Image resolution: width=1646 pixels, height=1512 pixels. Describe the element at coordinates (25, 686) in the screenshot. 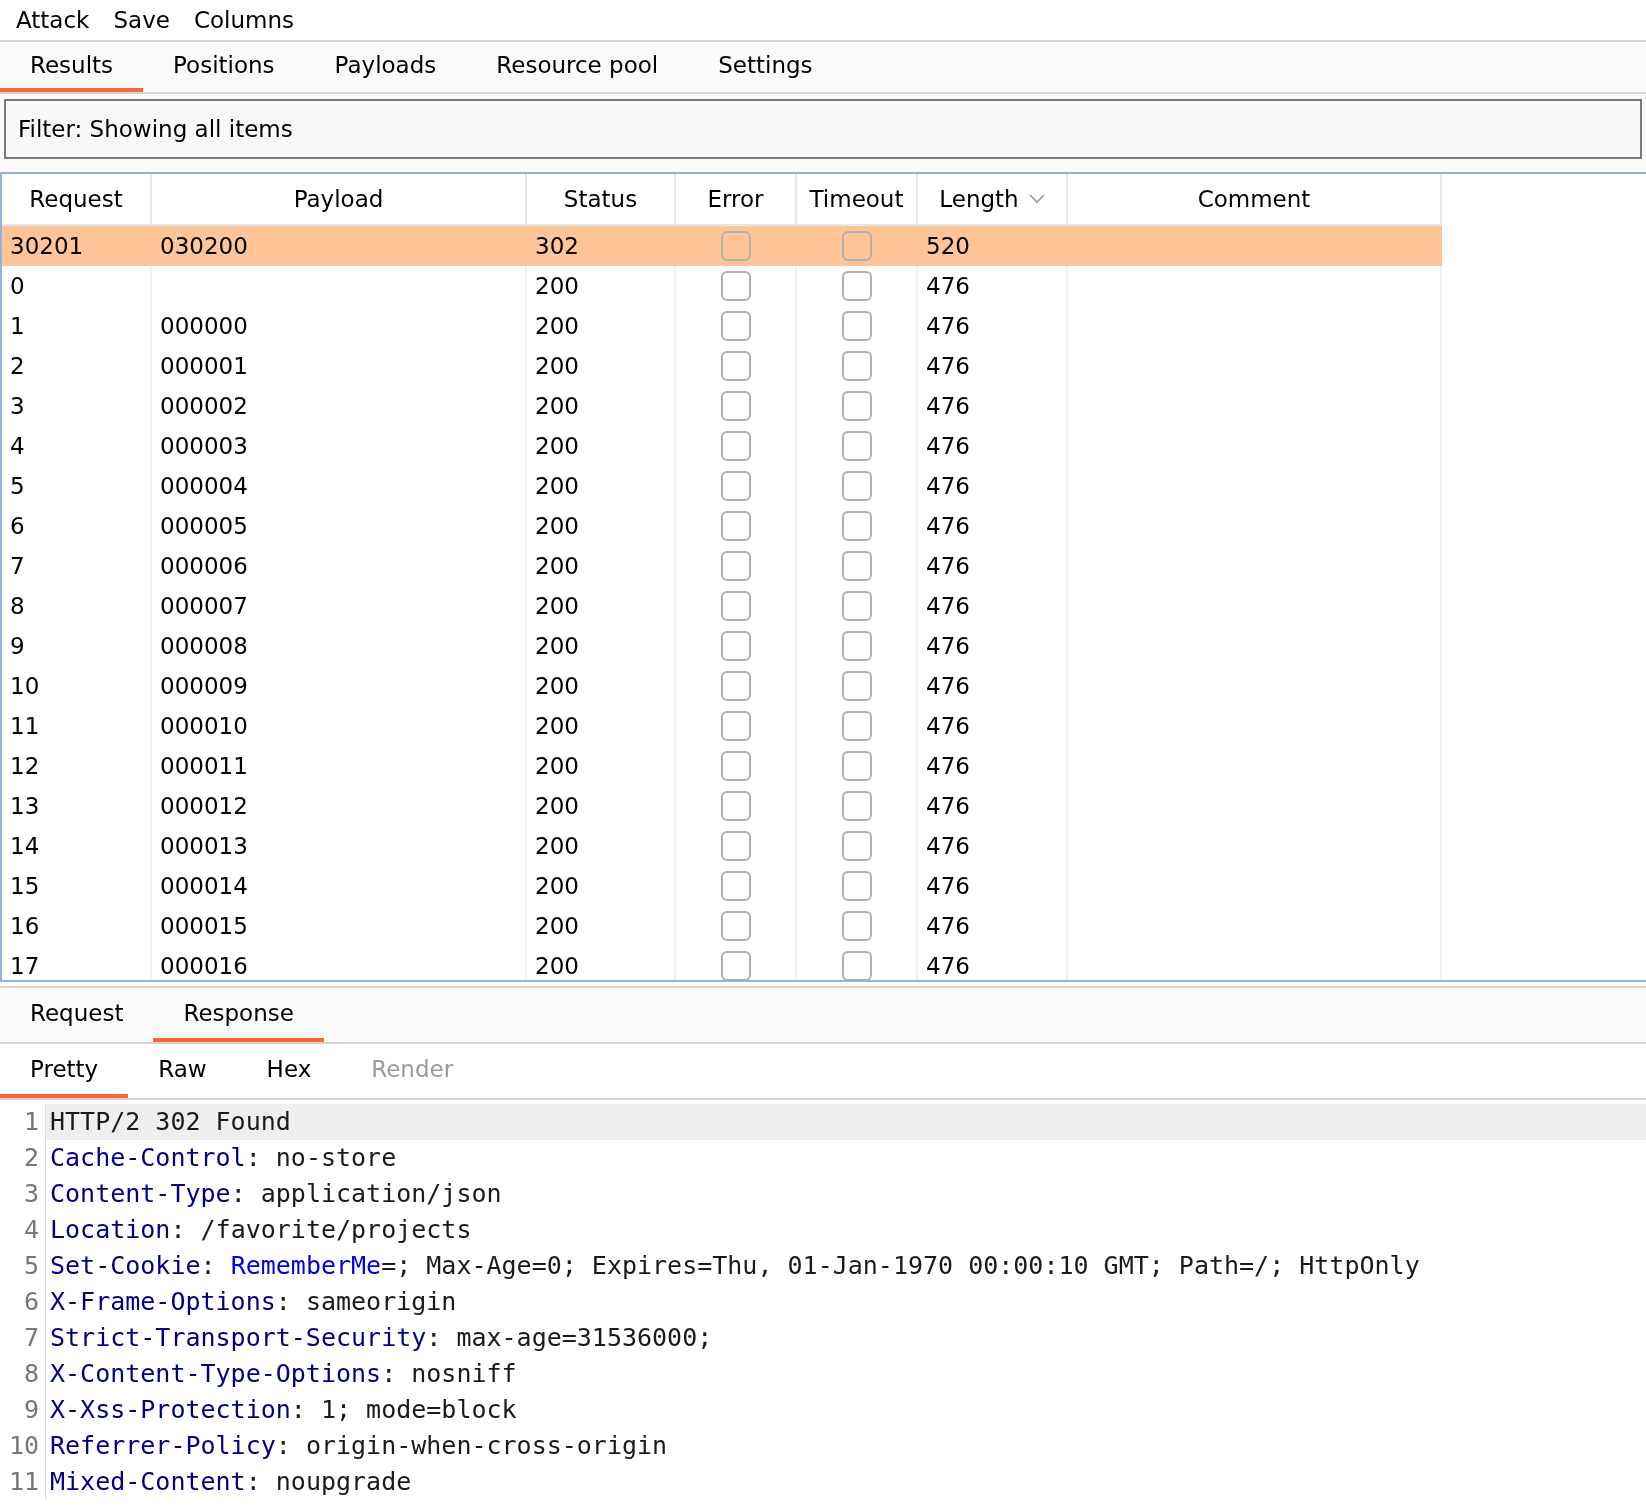

I see `table-cell-text: 10` at that location.